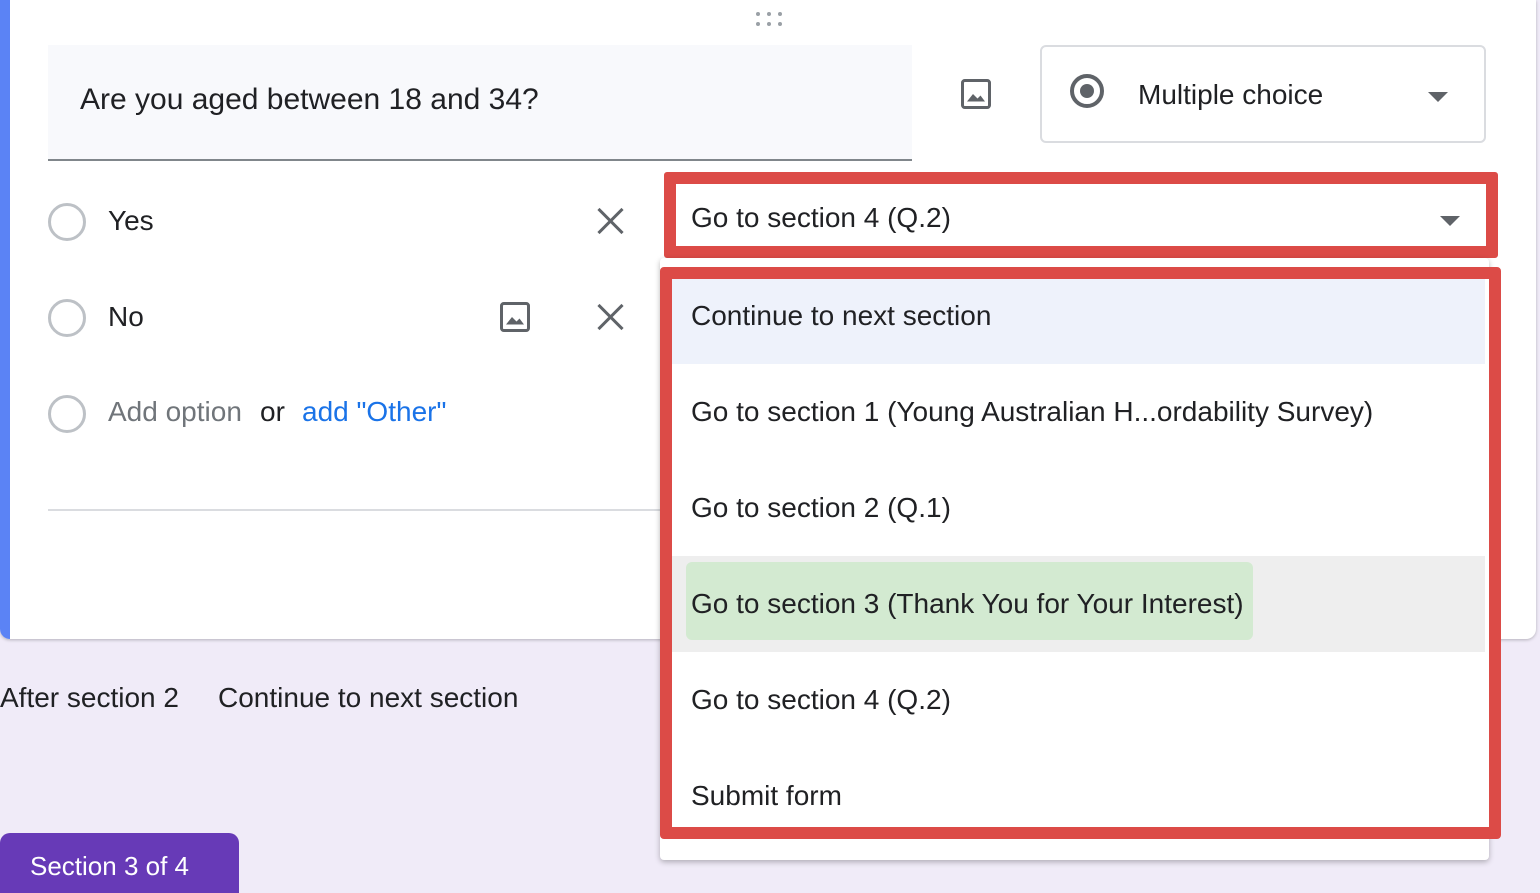 This screenshot has height=893, width=1540. Describe the element at coordinates (821, 507) in the screenshot. I see `dropdown-item-label: Go to section 2 (Q.1)` at that location.